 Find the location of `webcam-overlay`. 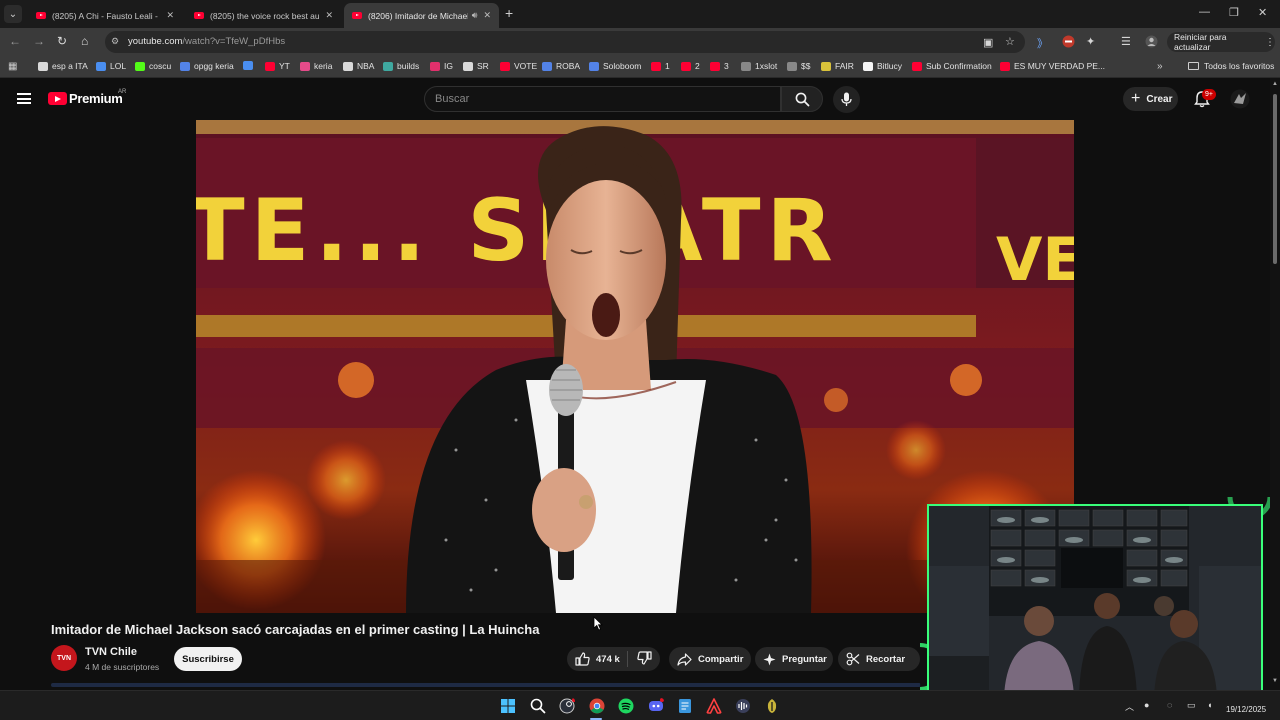

webcam-overlay is located at coordinates (1095, 598).